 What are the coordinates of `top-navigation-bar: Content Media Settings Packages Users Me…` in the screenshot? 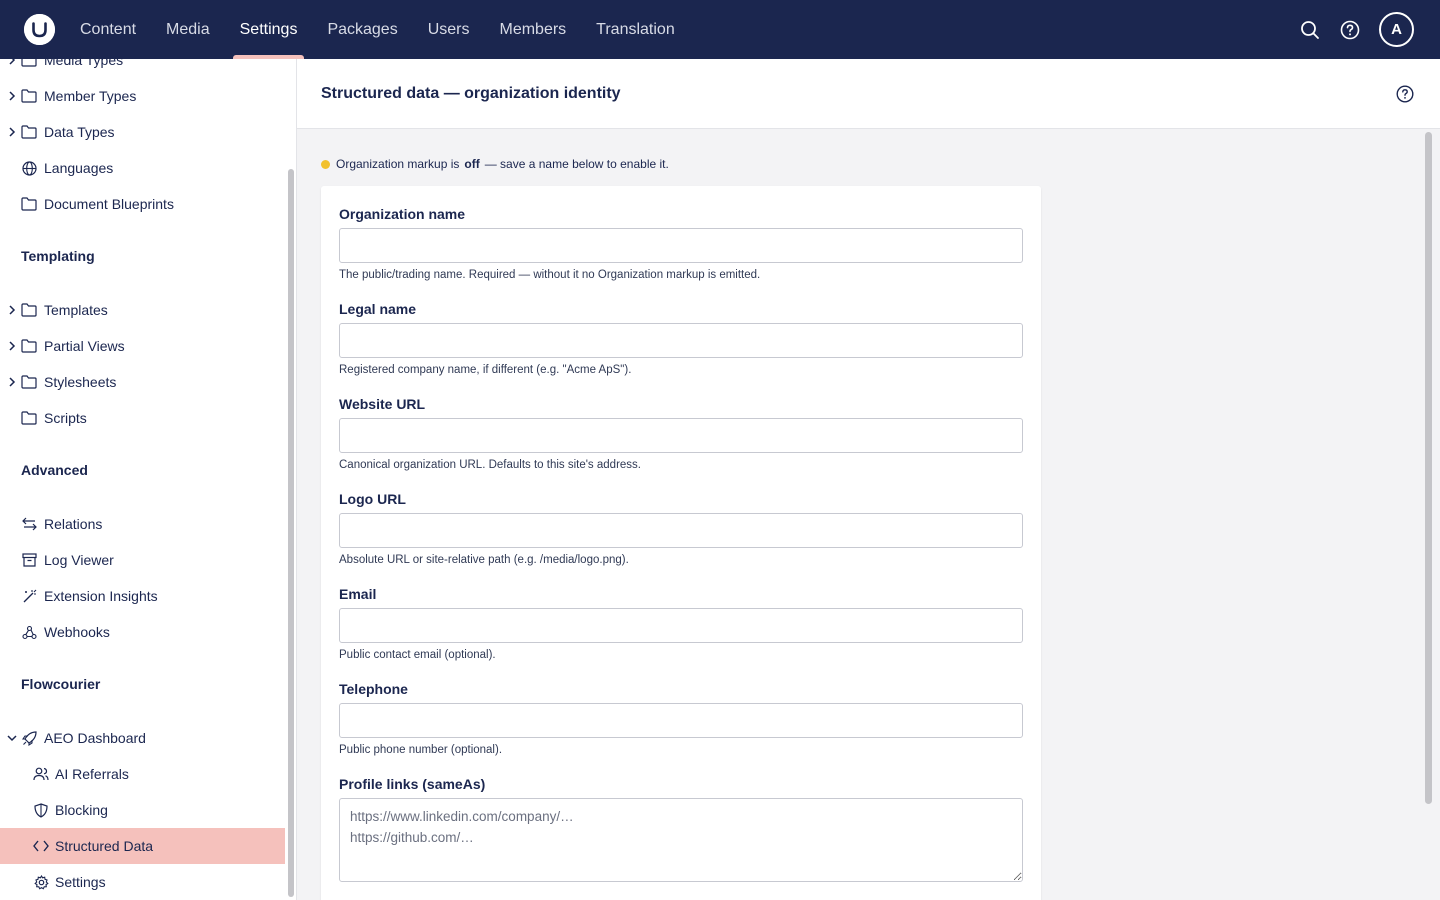 It's located at (720, 29).